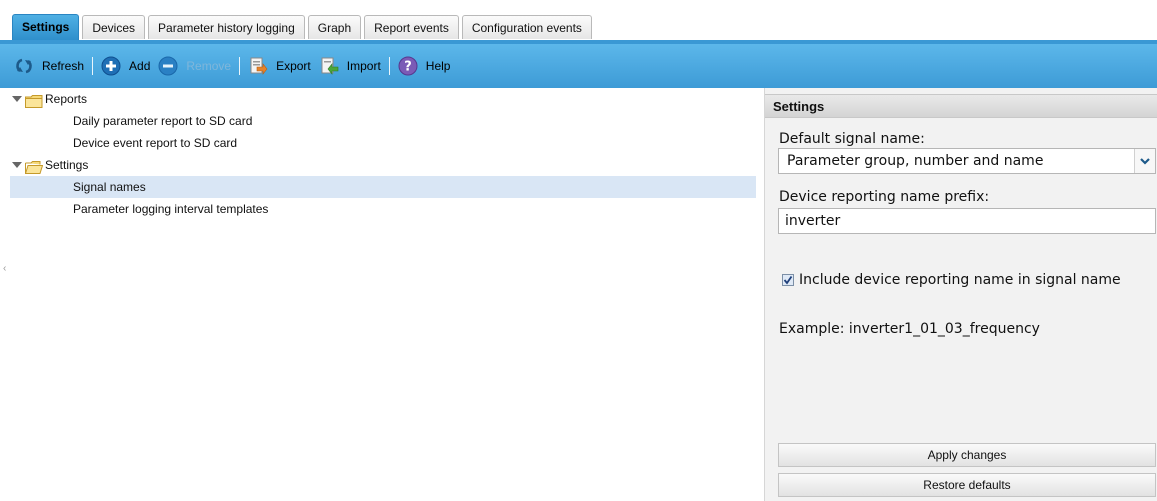  I want to click on apply-changes-button: Apply changes, so click(967, 455).